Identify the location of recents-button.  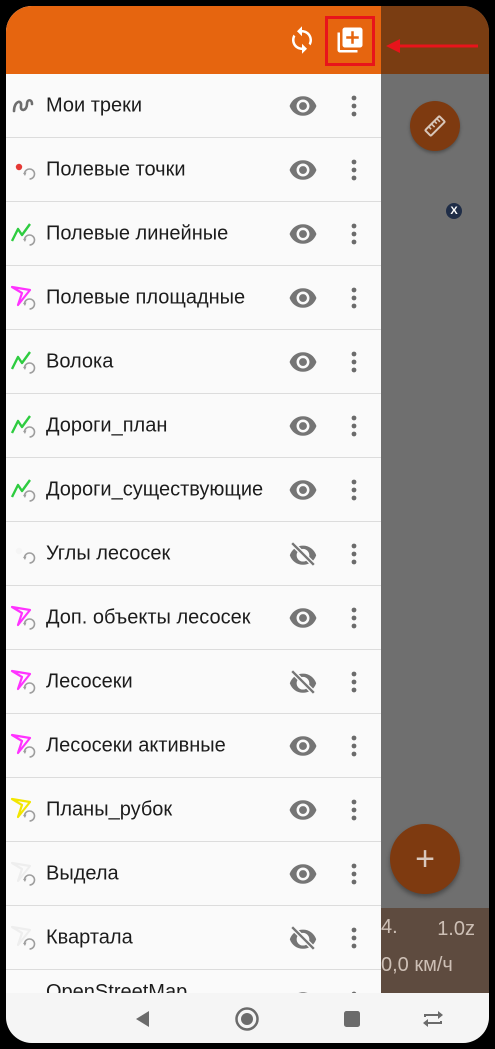
(352, 1019).